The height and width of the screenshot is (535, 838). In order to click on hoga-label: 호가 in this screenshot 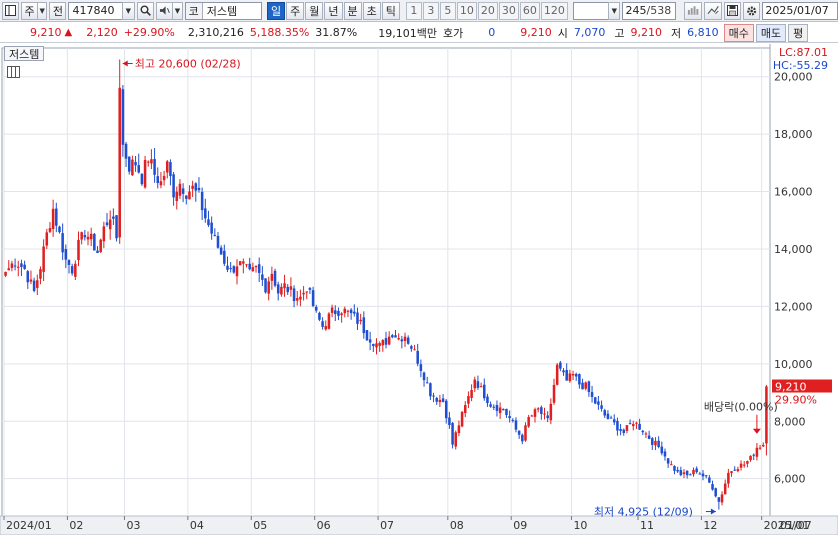, I will do `click(453, 33)`.